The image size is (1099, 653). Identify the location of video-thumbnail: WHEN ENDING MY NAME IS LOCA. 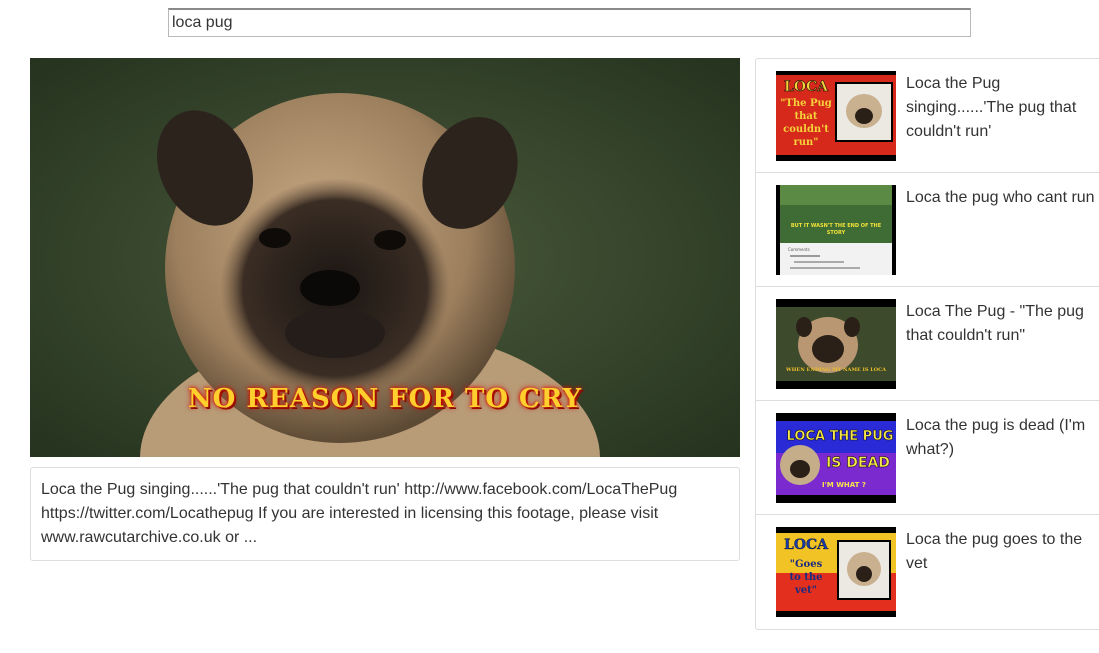
(836, 344).